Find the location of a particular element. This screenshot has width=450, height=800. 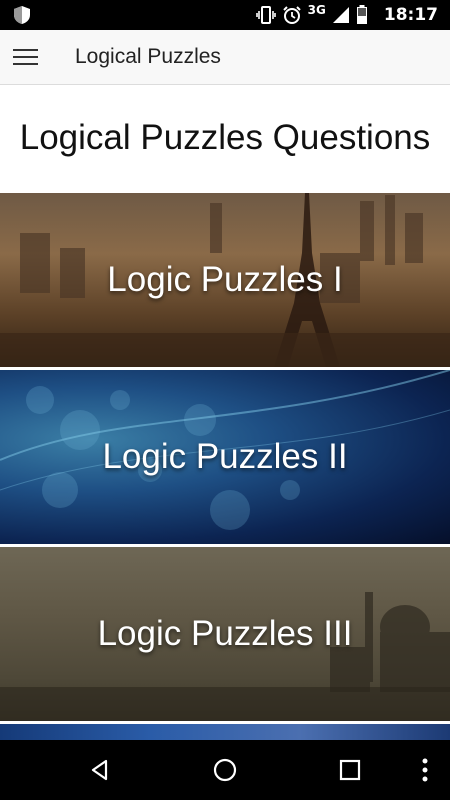

card-label: Logic Puzzles III is located at coordinates (225, 633).